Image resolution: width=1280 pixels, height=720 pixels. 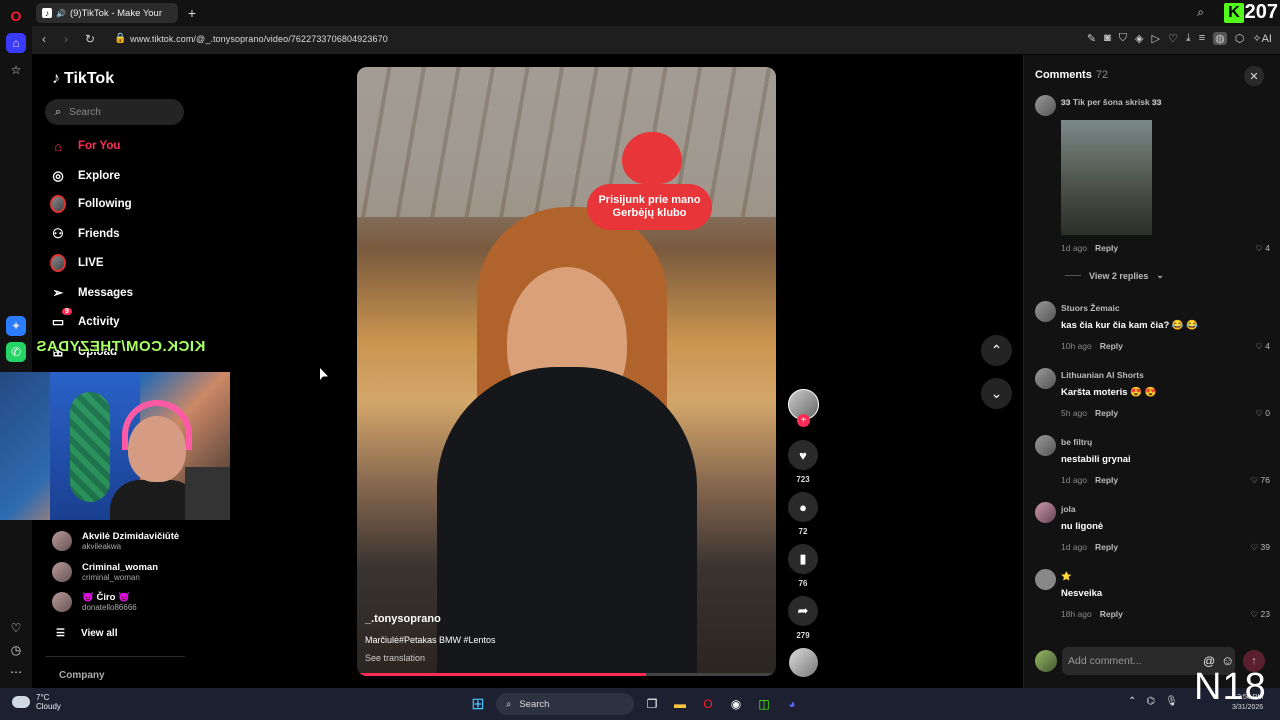 What do you see at coordinates (565, 704) in the screenshot?
I see `taskbar-search: ⌕ Search` at bounding box center [565, 704].